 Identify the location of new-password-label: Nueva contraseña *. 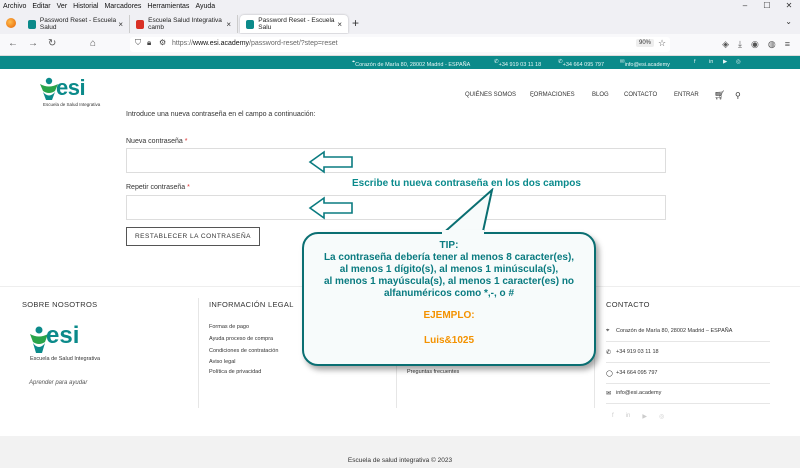
(157, 141).